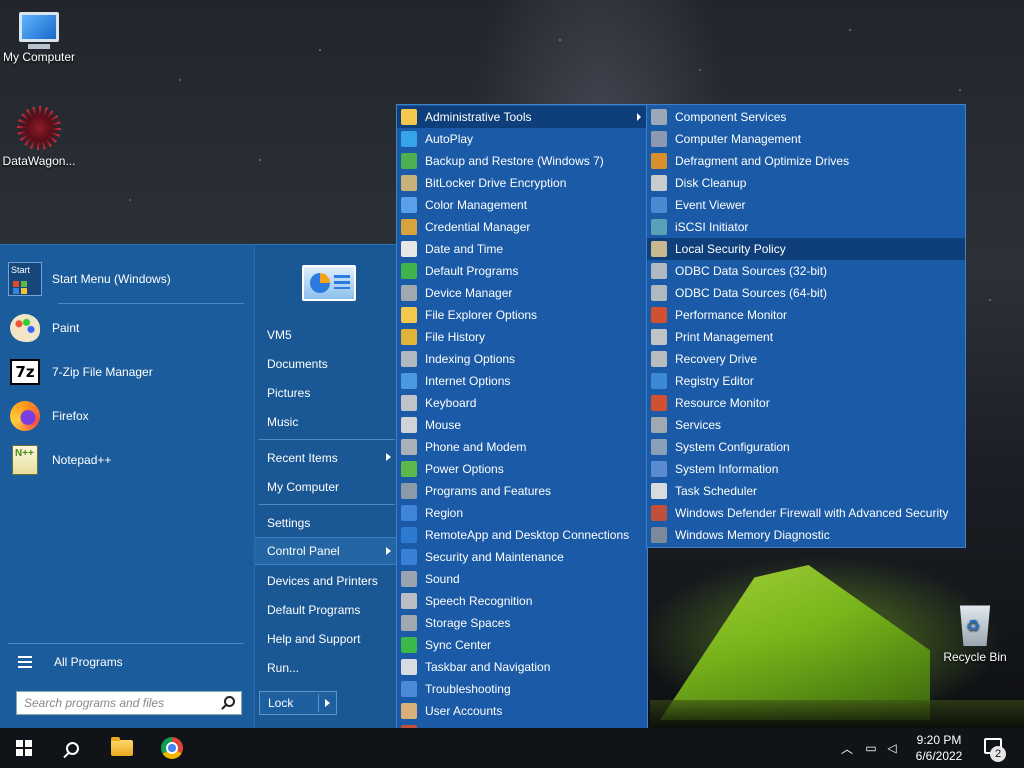  I want to click on tray-volume: ◁, so click(892, 748).